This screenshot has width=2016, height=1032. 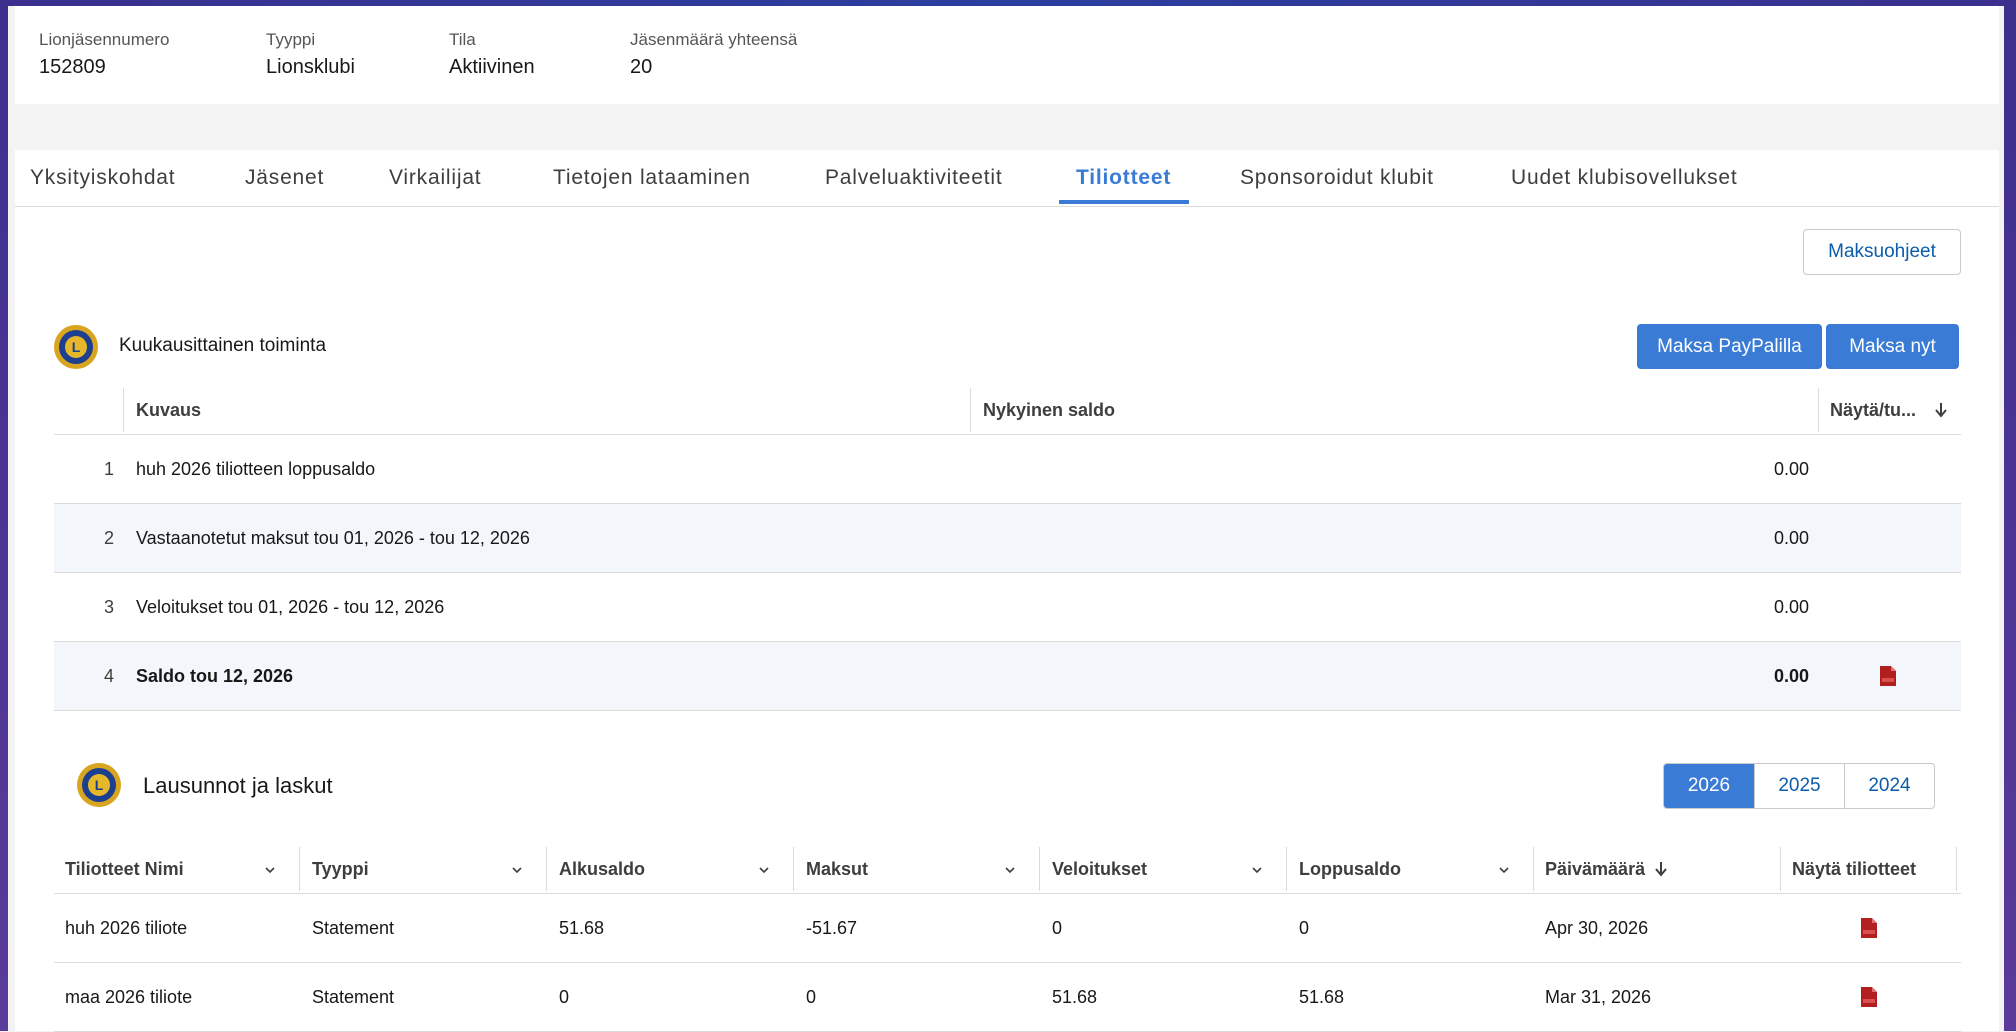 I want to click on field-value: 20, so click(x=641, y=67).